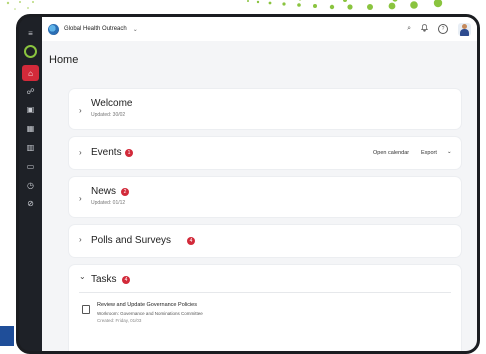 This screenshot has height=354, width=486. What do you see at coordinates (112, 103) in the screenshot?
I see `welcome-title: Welcome` at bounding box center [112, 103].